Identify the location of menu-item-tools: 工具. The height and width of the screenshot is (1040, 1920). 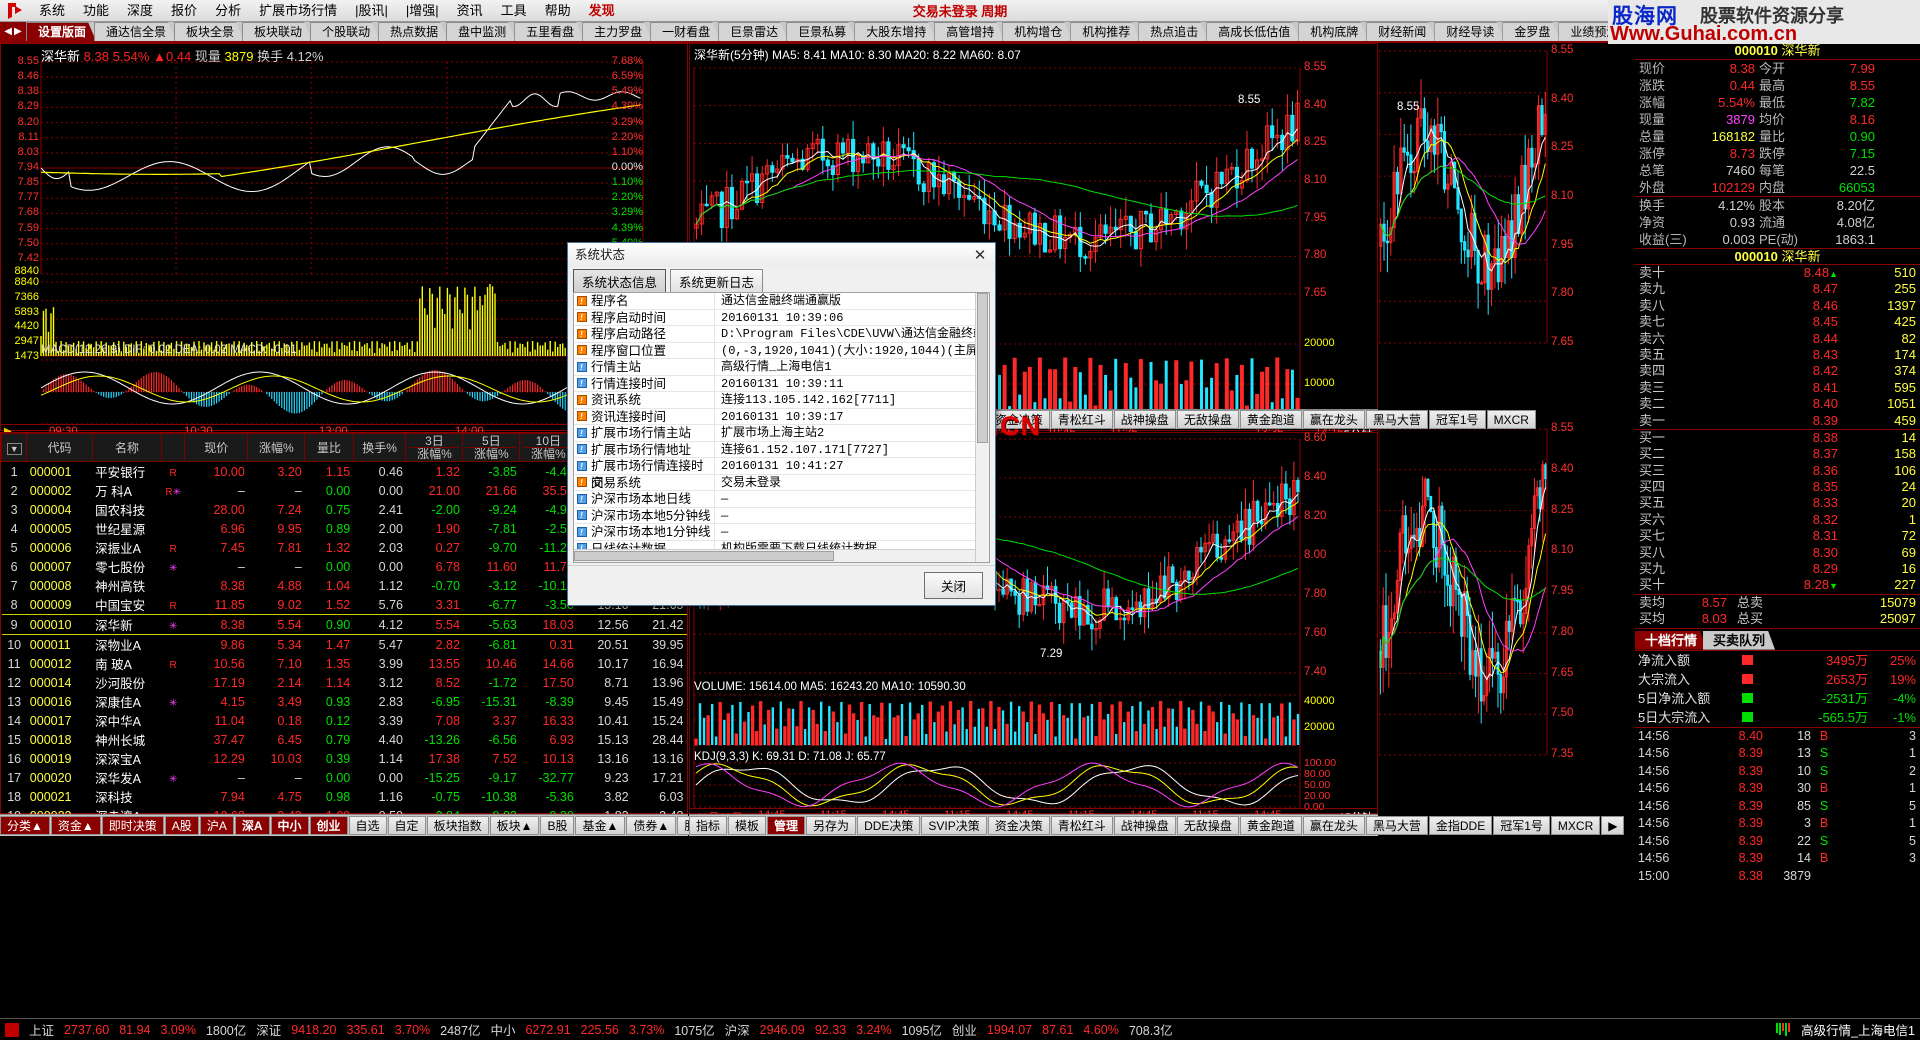
(514, 11).